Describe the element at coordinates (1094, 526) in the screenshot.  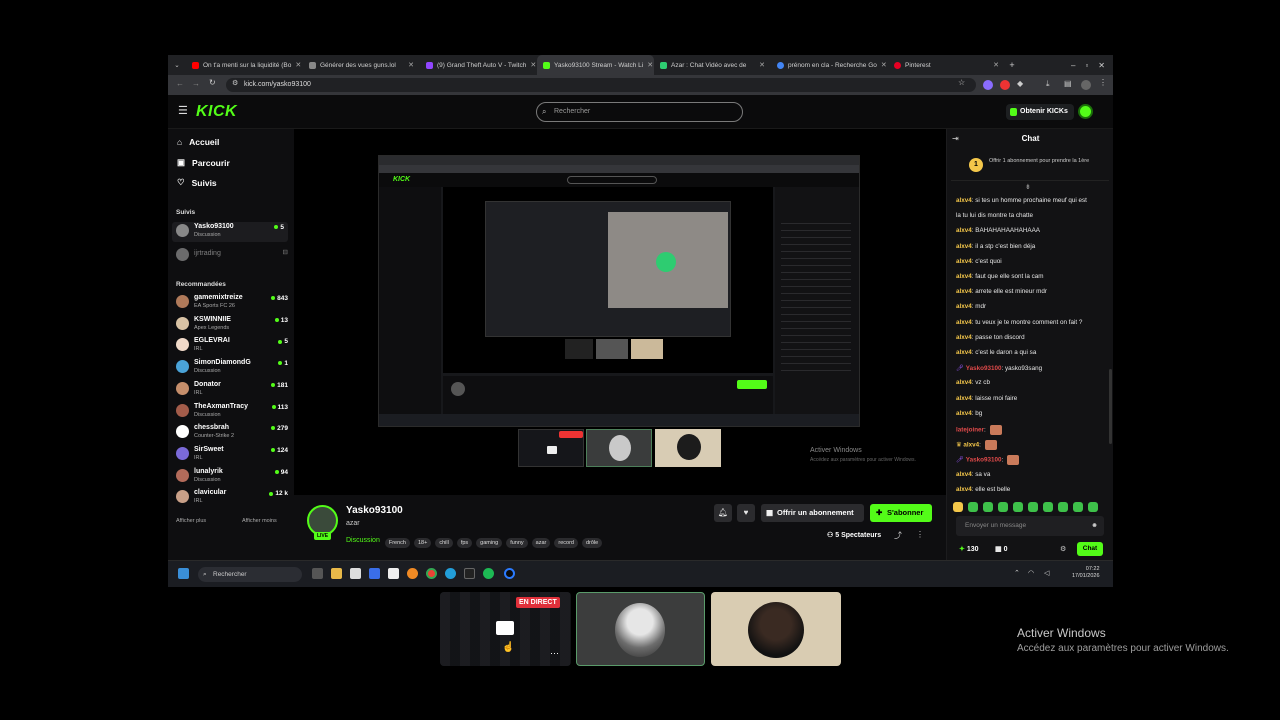
I see `emoji-icon: ☻` at that location.